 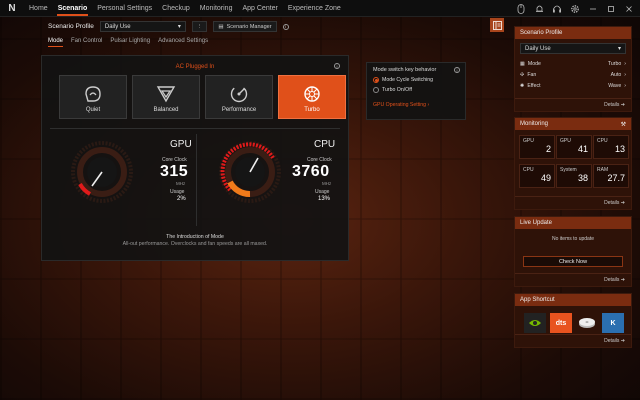 I want to click on scenario-manager-button: ▤ Scenario Manager, so click(x=245, y=26).